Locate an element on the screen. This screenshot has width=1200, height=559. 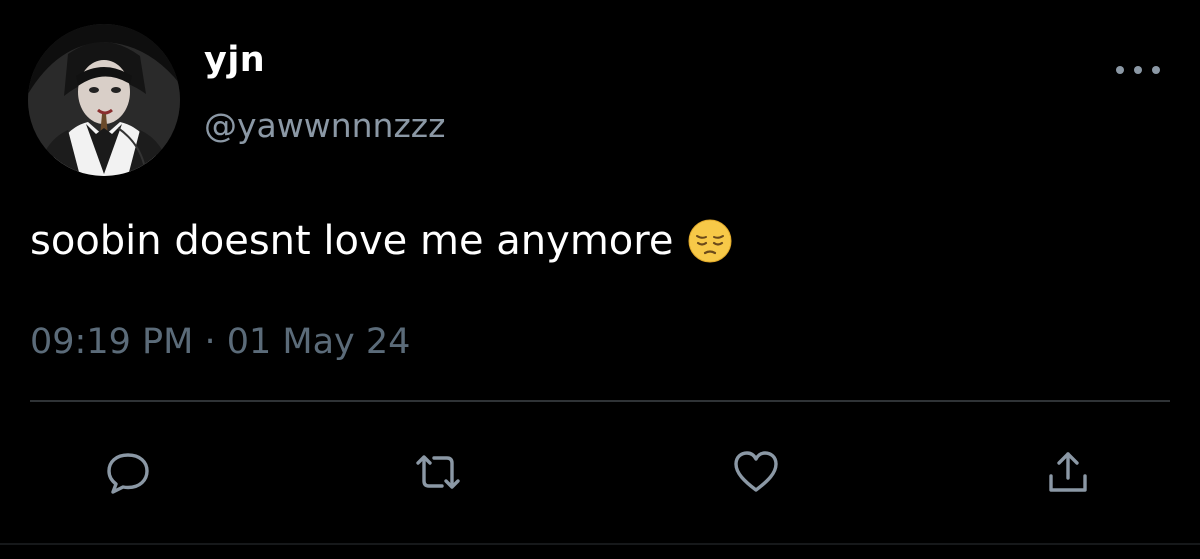
share-upload-icon is located at coordinates (1068, 472).